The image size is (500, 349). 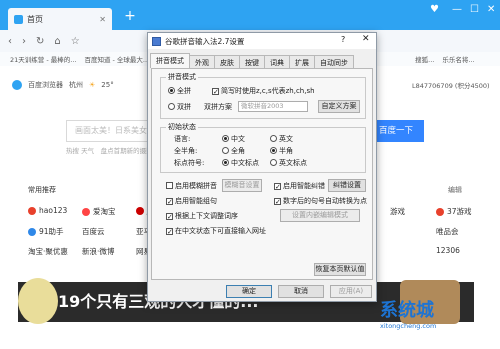 I want to click on radio-half-width: 半角, so click(x=281, y=151).